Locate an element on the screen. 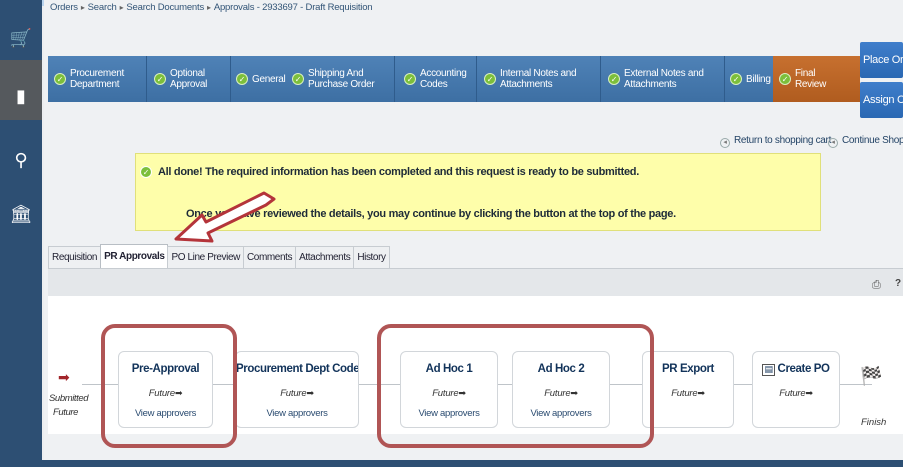  step-optional-approval: ✓ Optional Approval is located at coordinates (187, 79).